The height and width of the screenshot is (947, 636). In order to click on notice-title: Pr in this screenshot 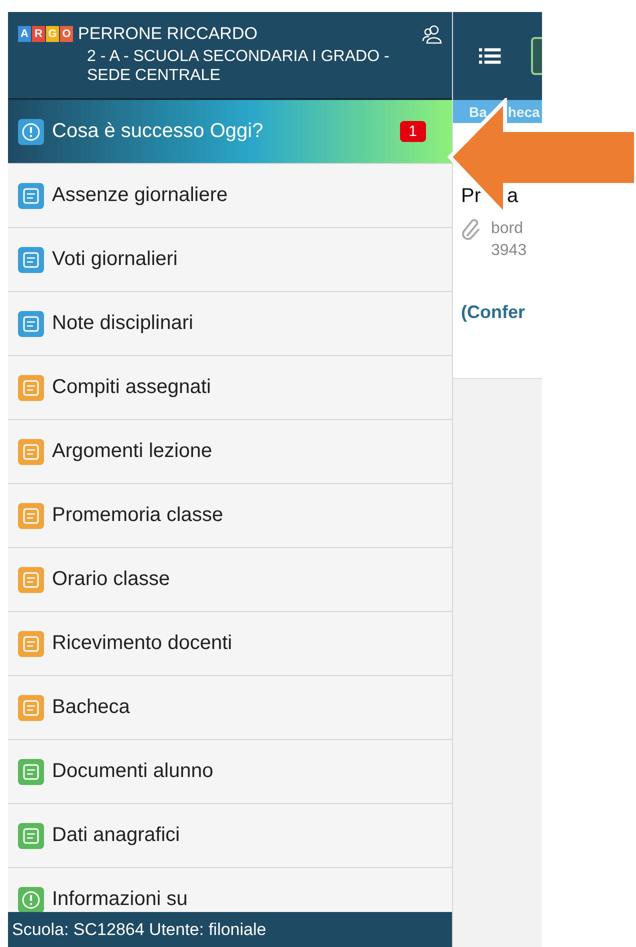, I will do `click(471, 196)`.